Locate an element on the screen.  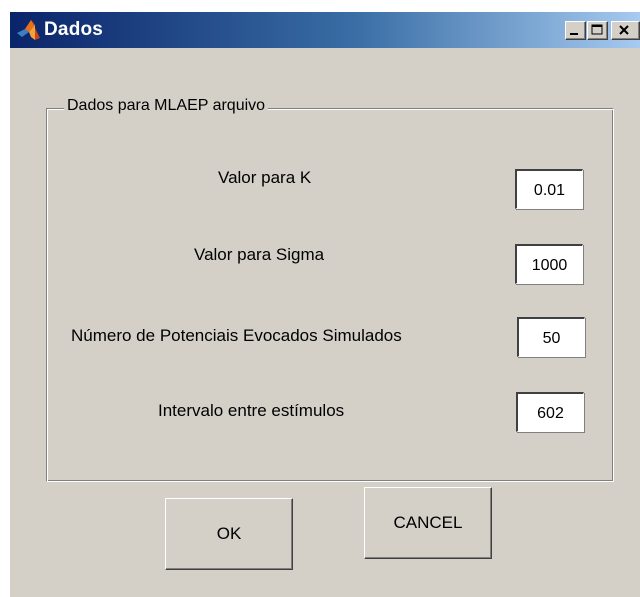
stimulus-interval-input: 602 is located at coordinates (550, 412).